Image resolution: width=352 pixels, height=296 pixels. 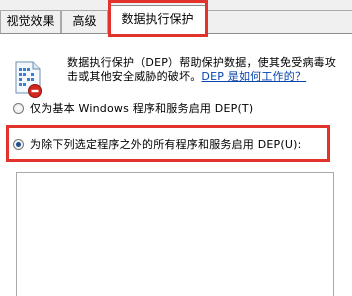 I want to click on tab-data-execution-prevention: 数据执行保护, so click(x=157, y=20).